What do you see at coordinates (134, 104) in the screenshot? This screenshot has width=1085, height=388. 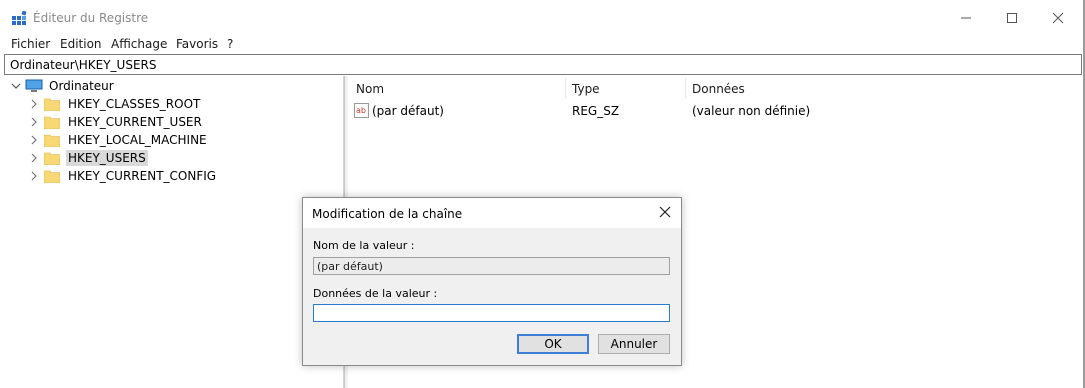 I see `tree-label: HKEY_CLASSES_ROOT` at bounding box center [134, 104].